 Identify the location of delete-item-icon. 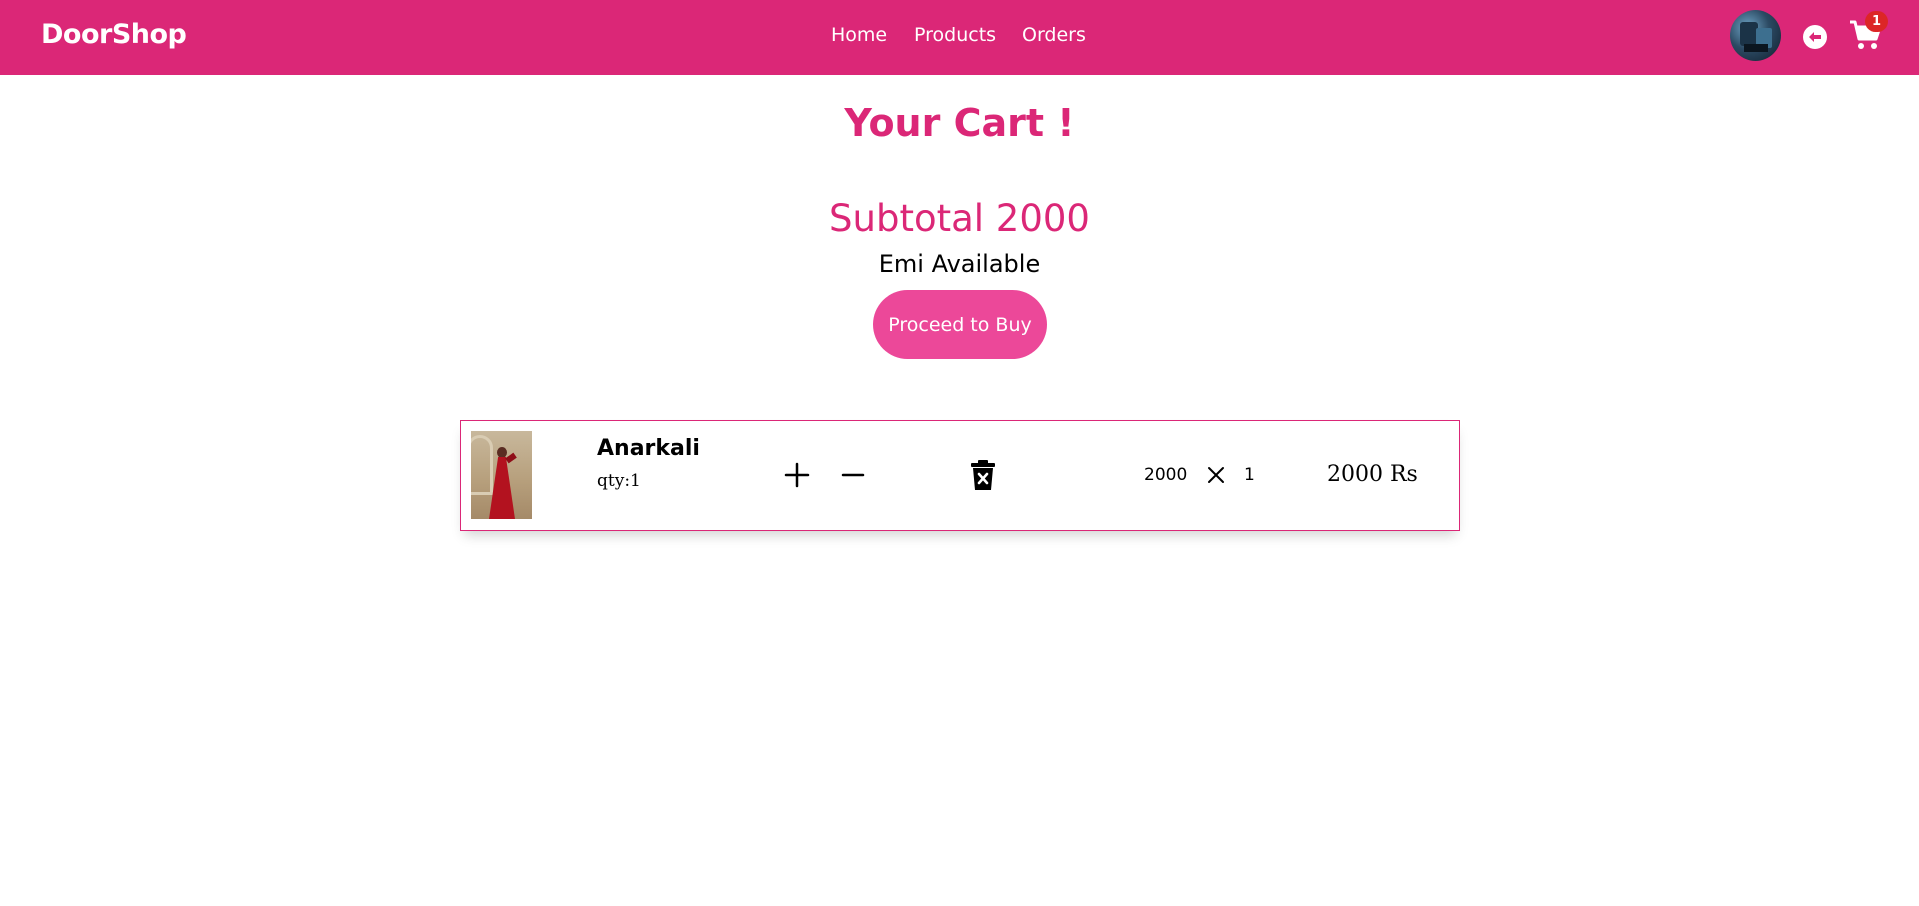
(983, 475).